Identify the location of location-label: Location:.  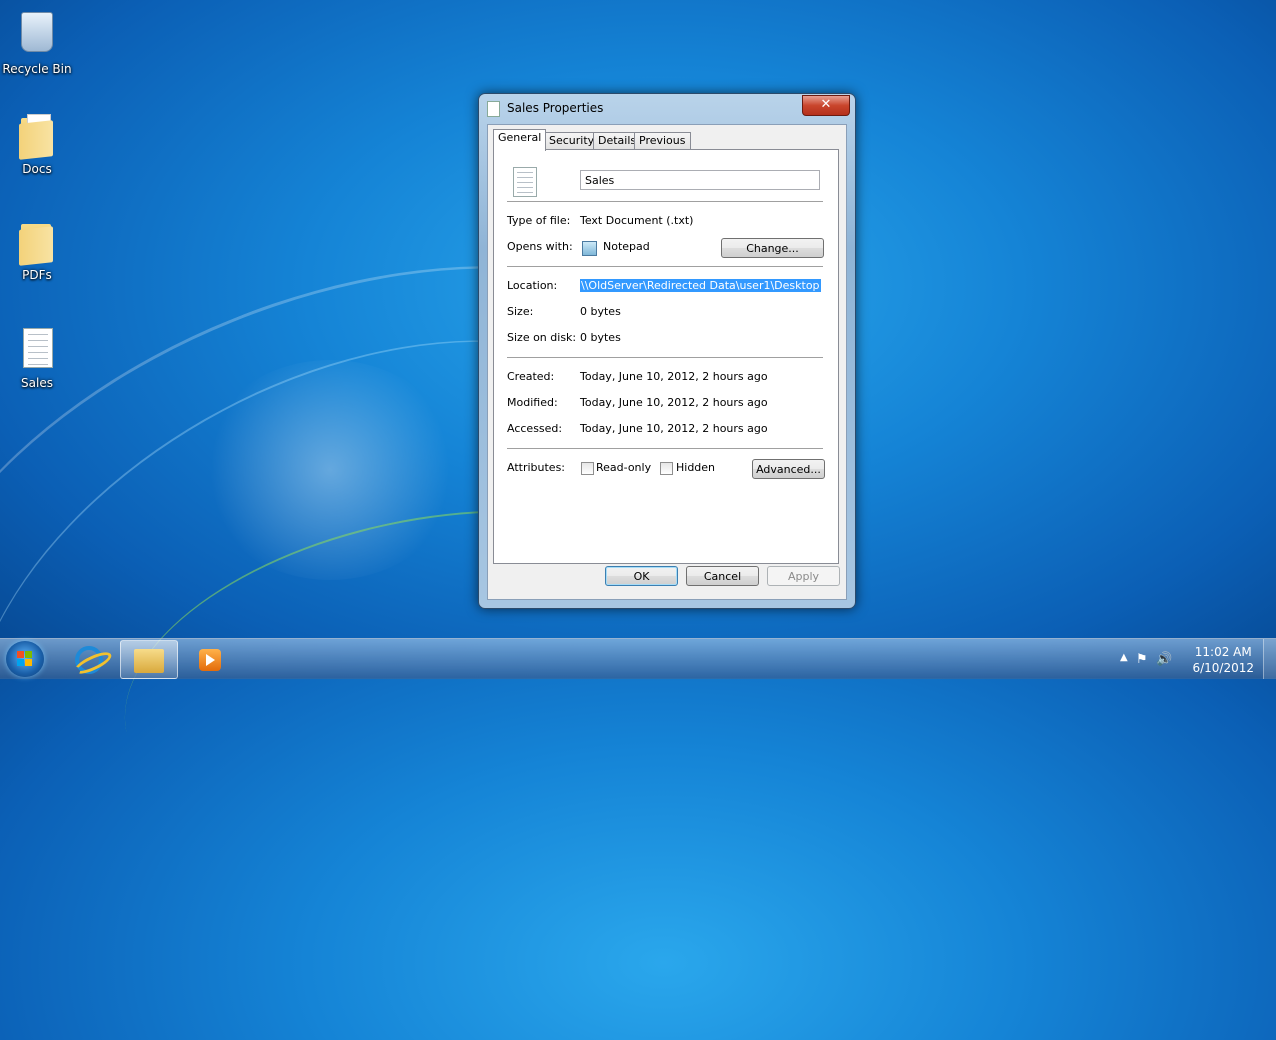
(532, 285).